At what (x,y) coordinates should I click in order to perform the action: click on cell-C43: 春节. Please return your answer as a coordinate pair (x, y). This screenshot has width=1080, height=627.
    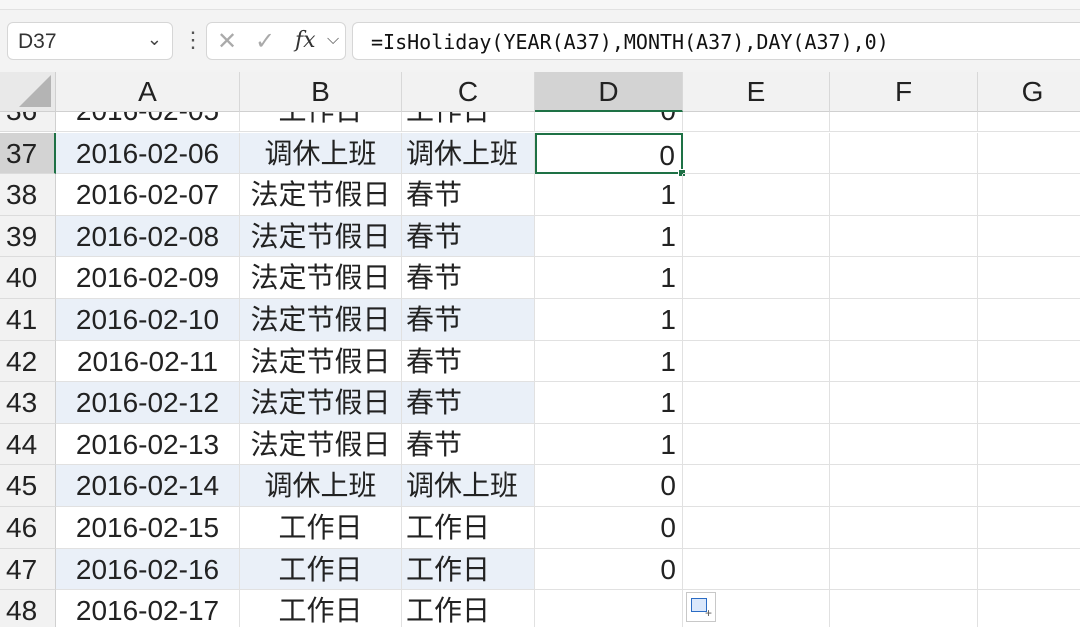
    Looking at the image, I should click on (468, 403).